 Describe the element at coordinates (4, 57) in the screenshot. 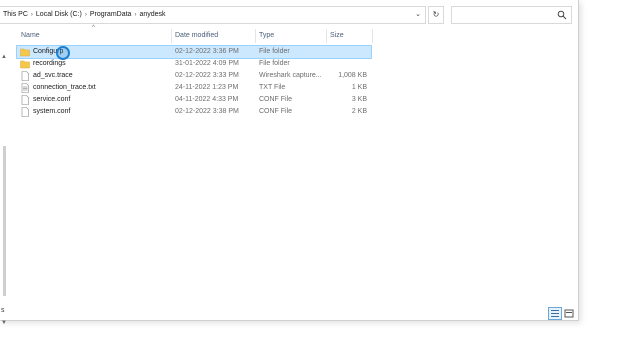

I see `scroll-up-icon: ▲` at that location.